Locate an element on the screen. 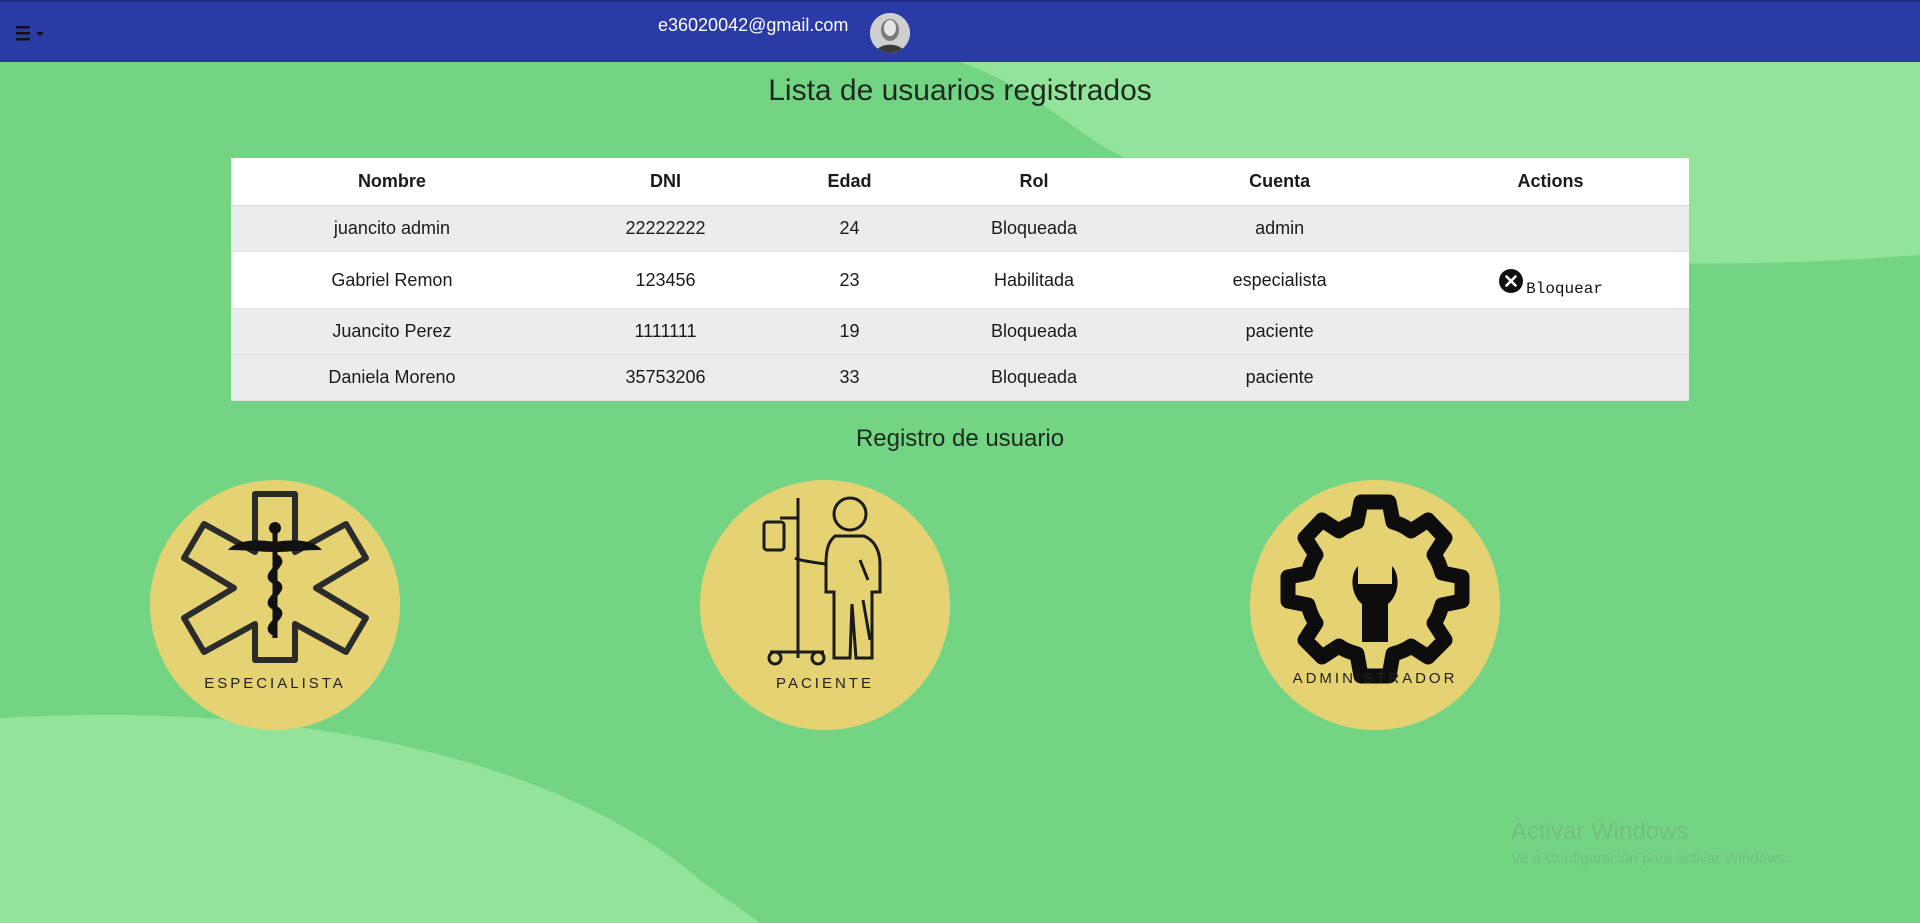  cell-dni: 22222222 is located at coordinates (665, 228).